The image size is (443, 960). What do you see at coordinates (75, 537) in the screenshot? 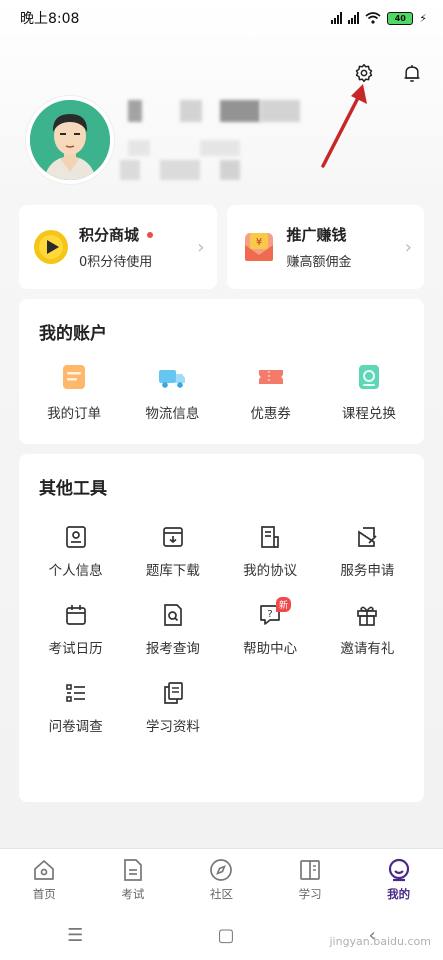
I see `id-card-icon` at bounding box center [75, 537].